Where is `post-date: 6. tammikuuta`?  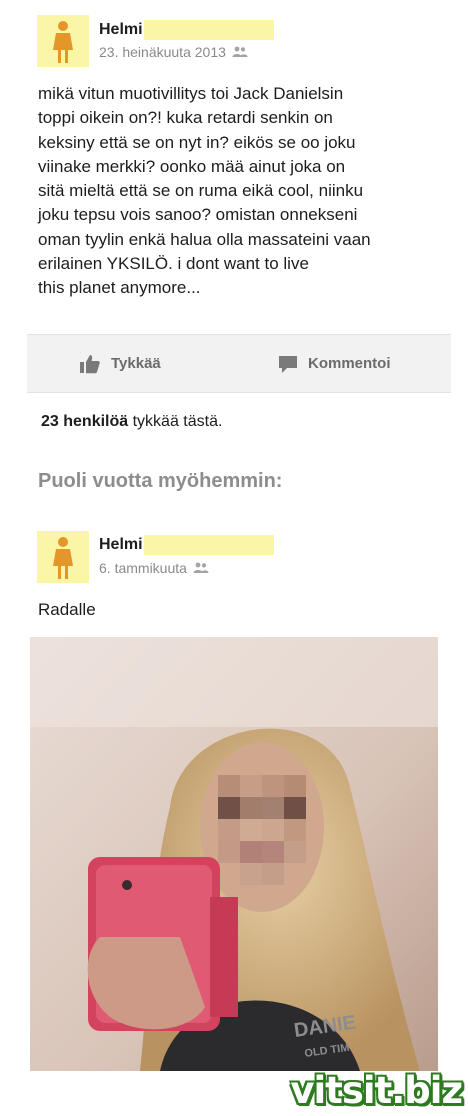
post-date: 6. tammikuuta is located at coordinates (143, 568).